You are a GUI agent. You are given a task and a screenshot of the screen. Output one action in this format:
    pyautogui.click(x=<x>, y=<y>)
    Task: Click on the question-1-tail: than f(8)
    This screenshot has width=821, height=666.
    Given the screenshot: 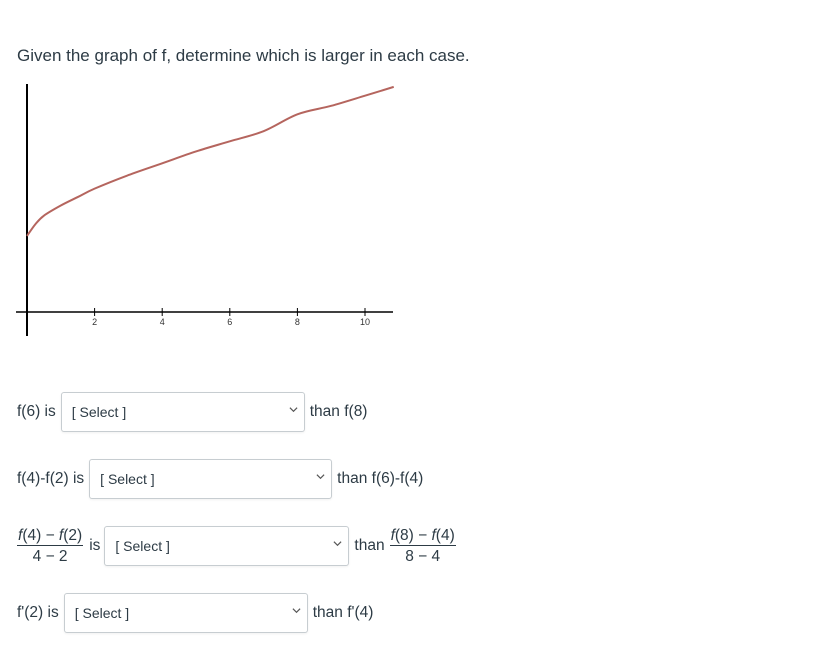 What is the action you would take?
    pyautogui.click(x=338, y=411)
    